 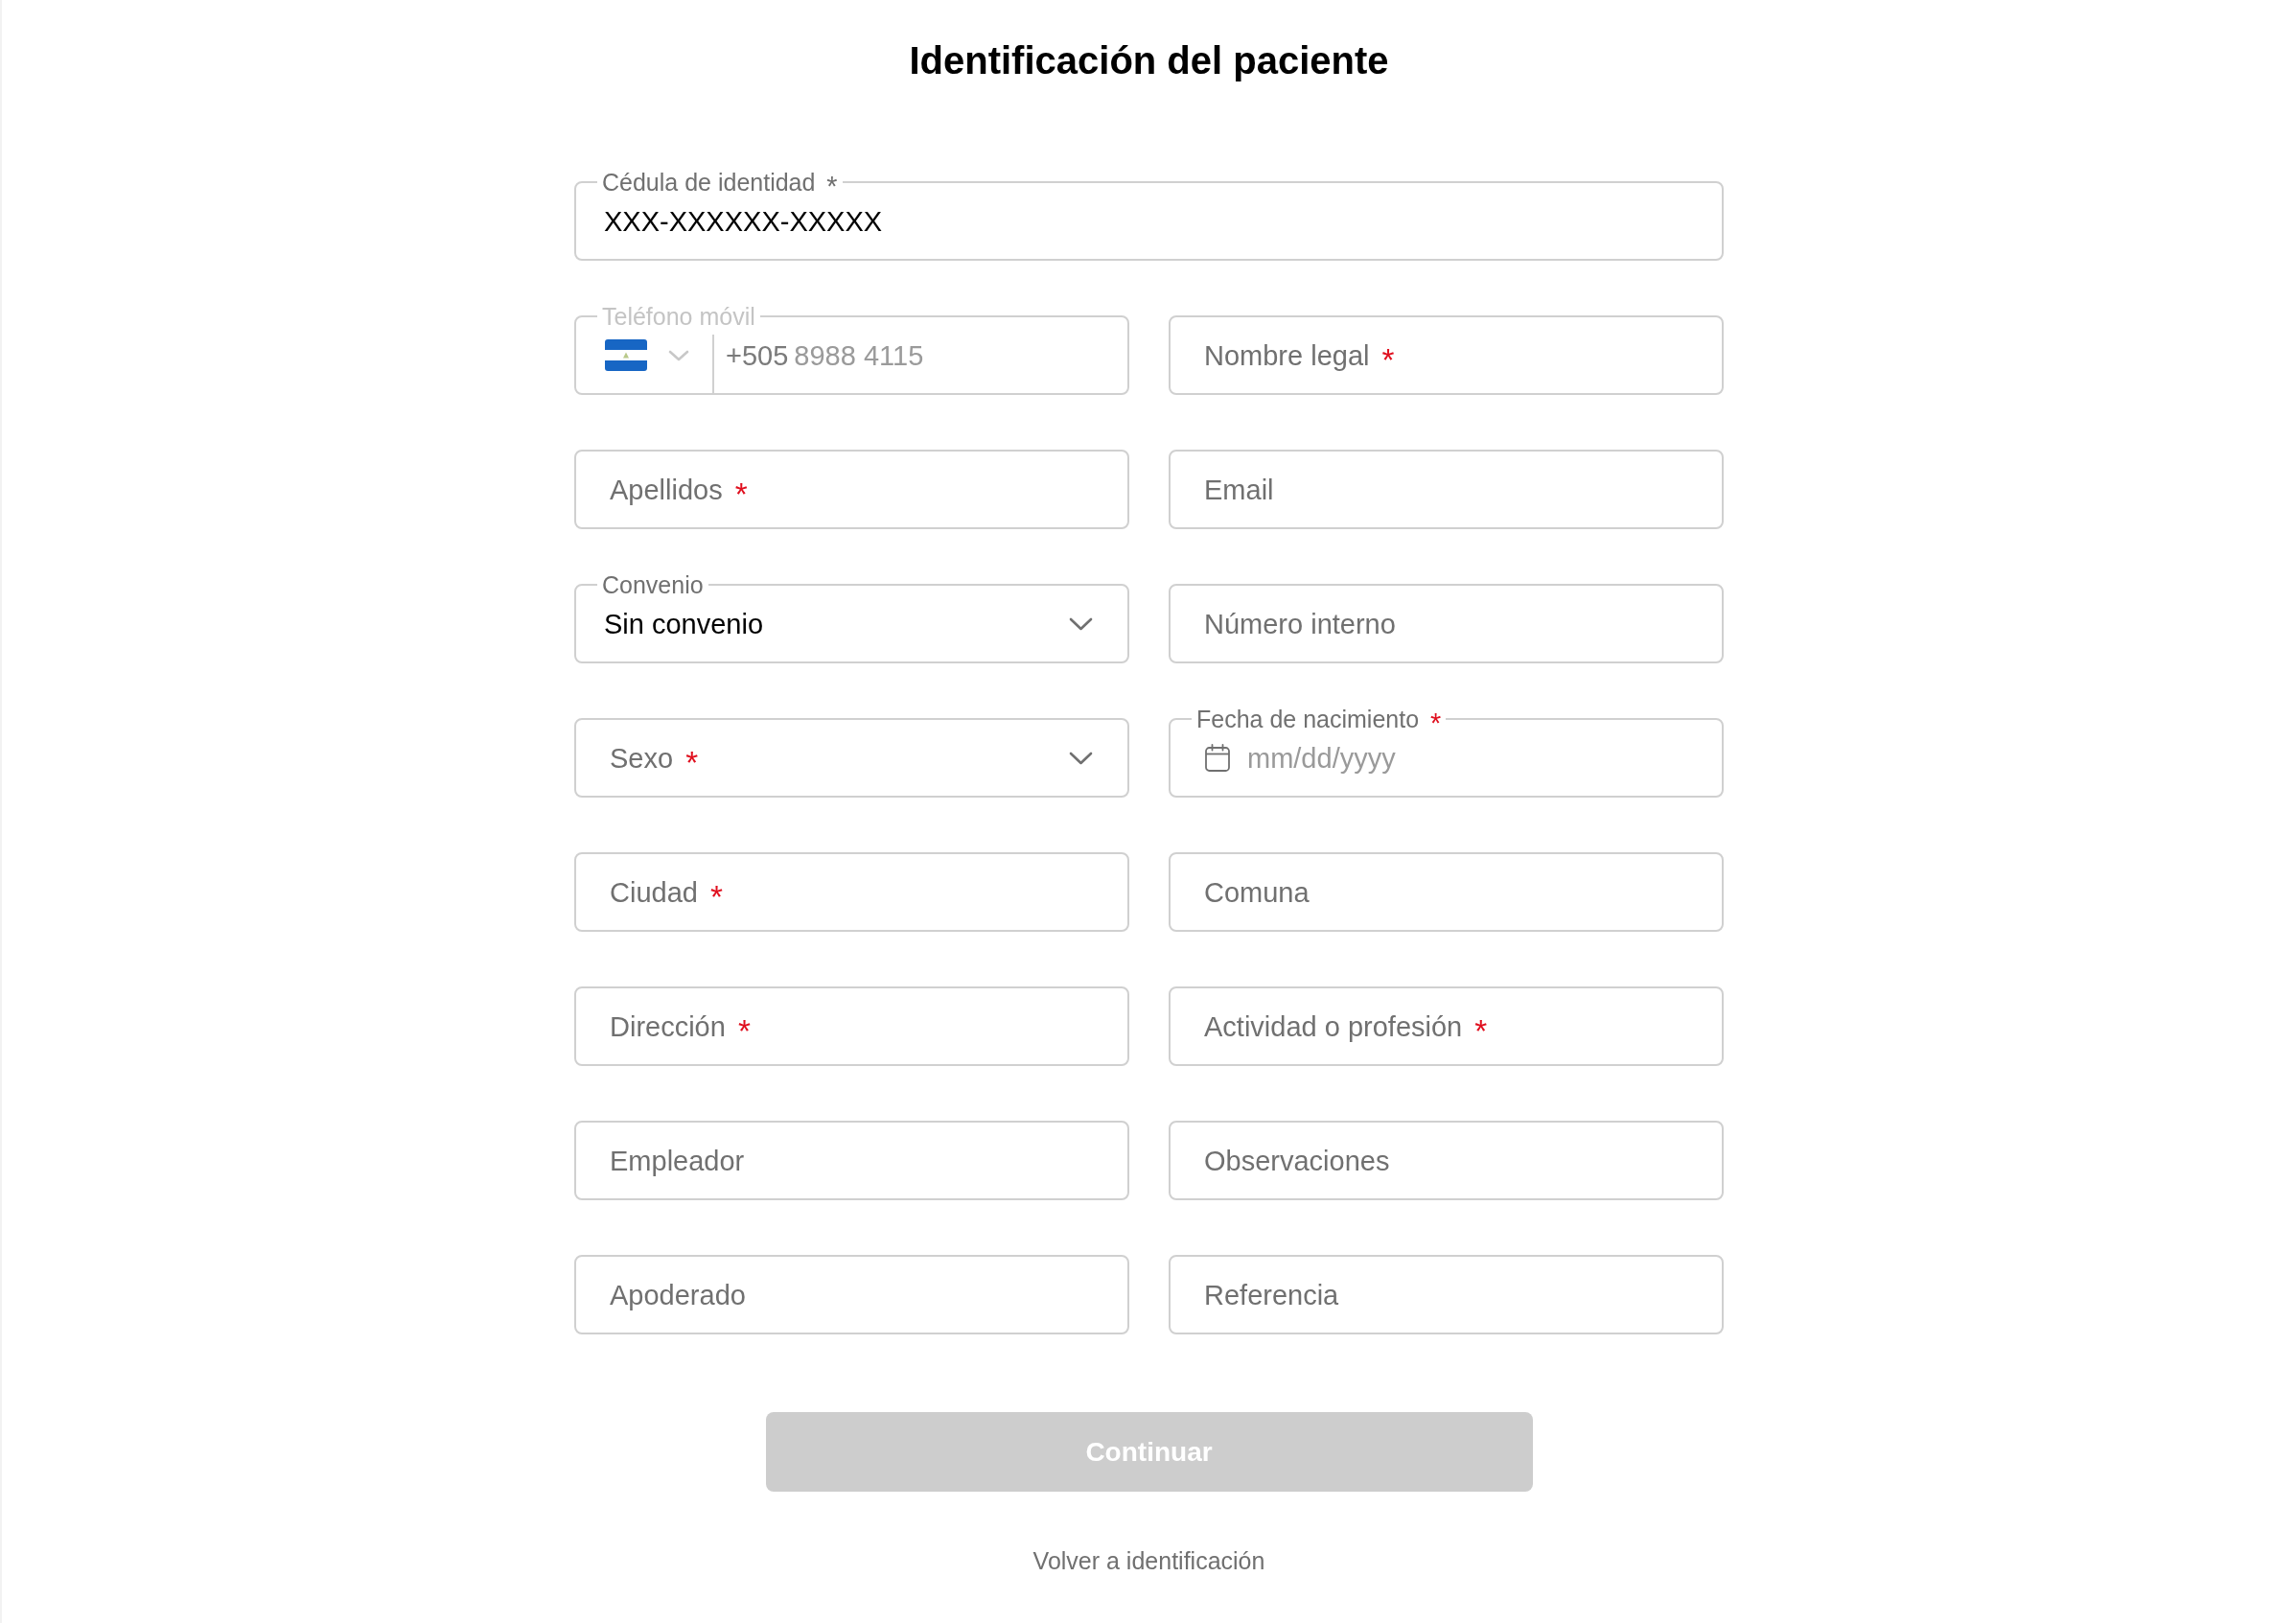 I want to click on text-field: Observaciones, so click(x=1446, y=1160).